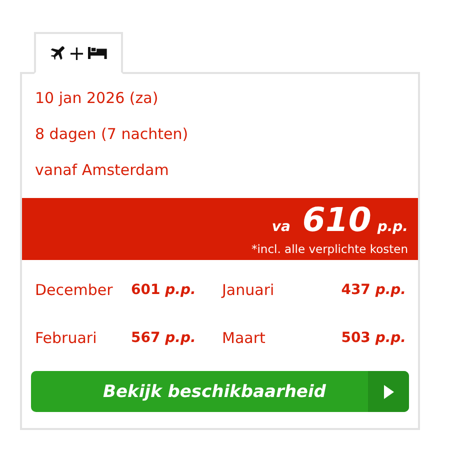 This screenshot has width=450, height=456. I want to click on airplane-icon, so click(58, 53).